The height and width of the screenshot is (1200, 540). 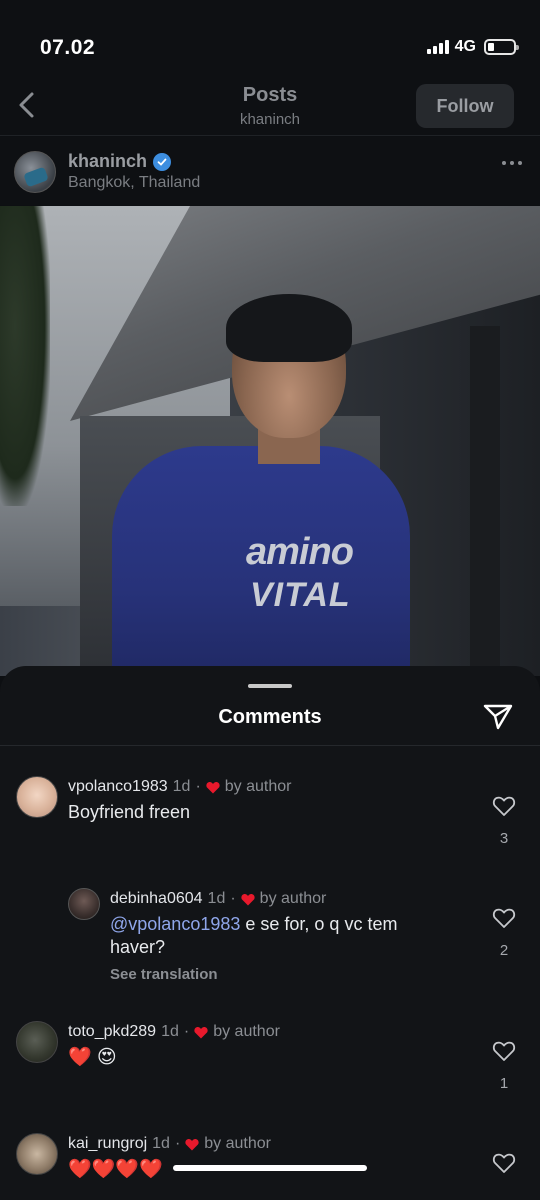 I want to click on comment-username: toto_pkd289, so click(x=112, y=1032).